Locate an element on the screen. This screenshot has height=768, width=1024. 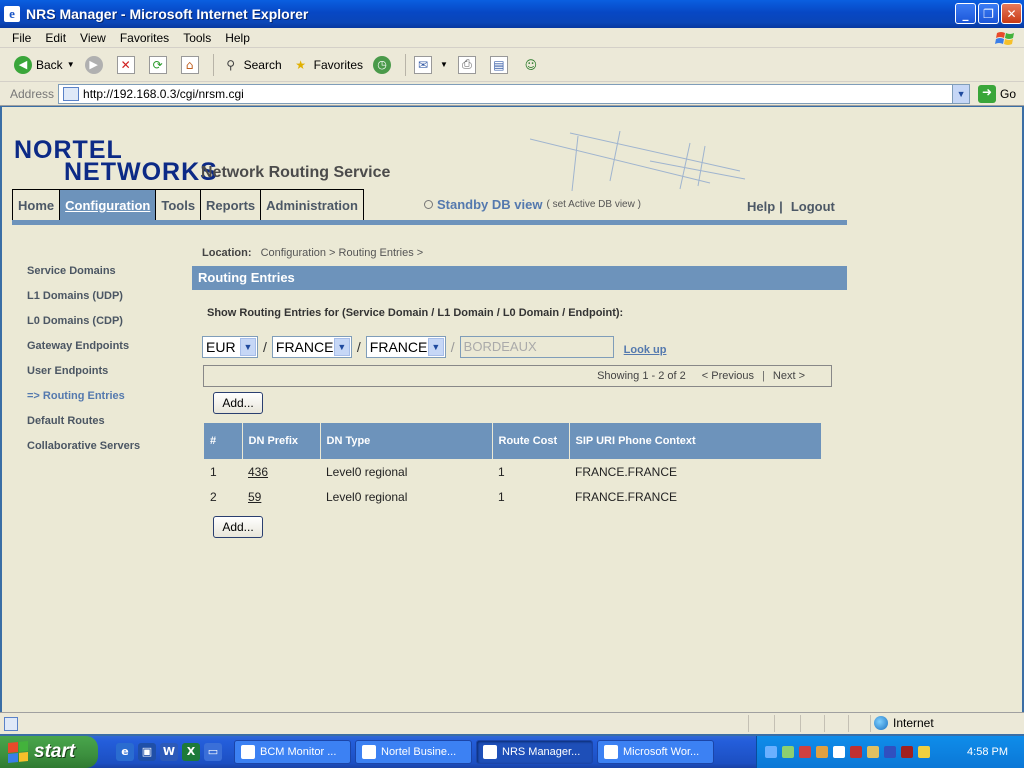
l0-domain-select: FRANCE ▼ is located at coordinates (405, 347).